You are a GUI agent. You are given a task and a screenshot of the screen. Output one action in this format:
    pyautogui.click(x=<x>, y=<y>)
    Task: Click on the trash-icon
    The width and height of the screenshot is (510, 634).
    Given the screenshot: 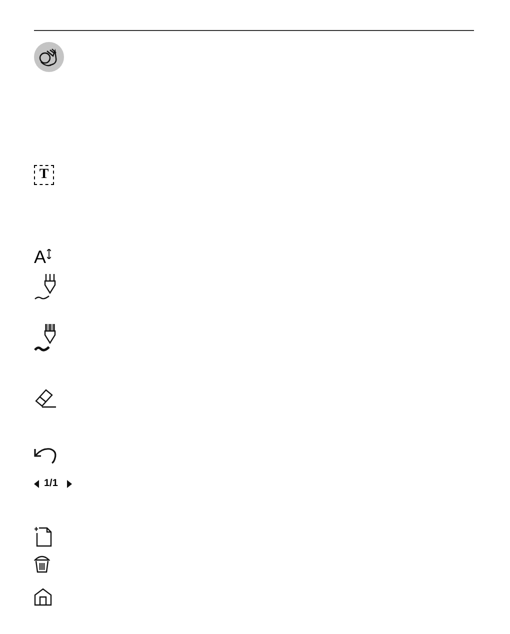 What is the action you would take?
    pyautogui.click(x=42, y=563)
    